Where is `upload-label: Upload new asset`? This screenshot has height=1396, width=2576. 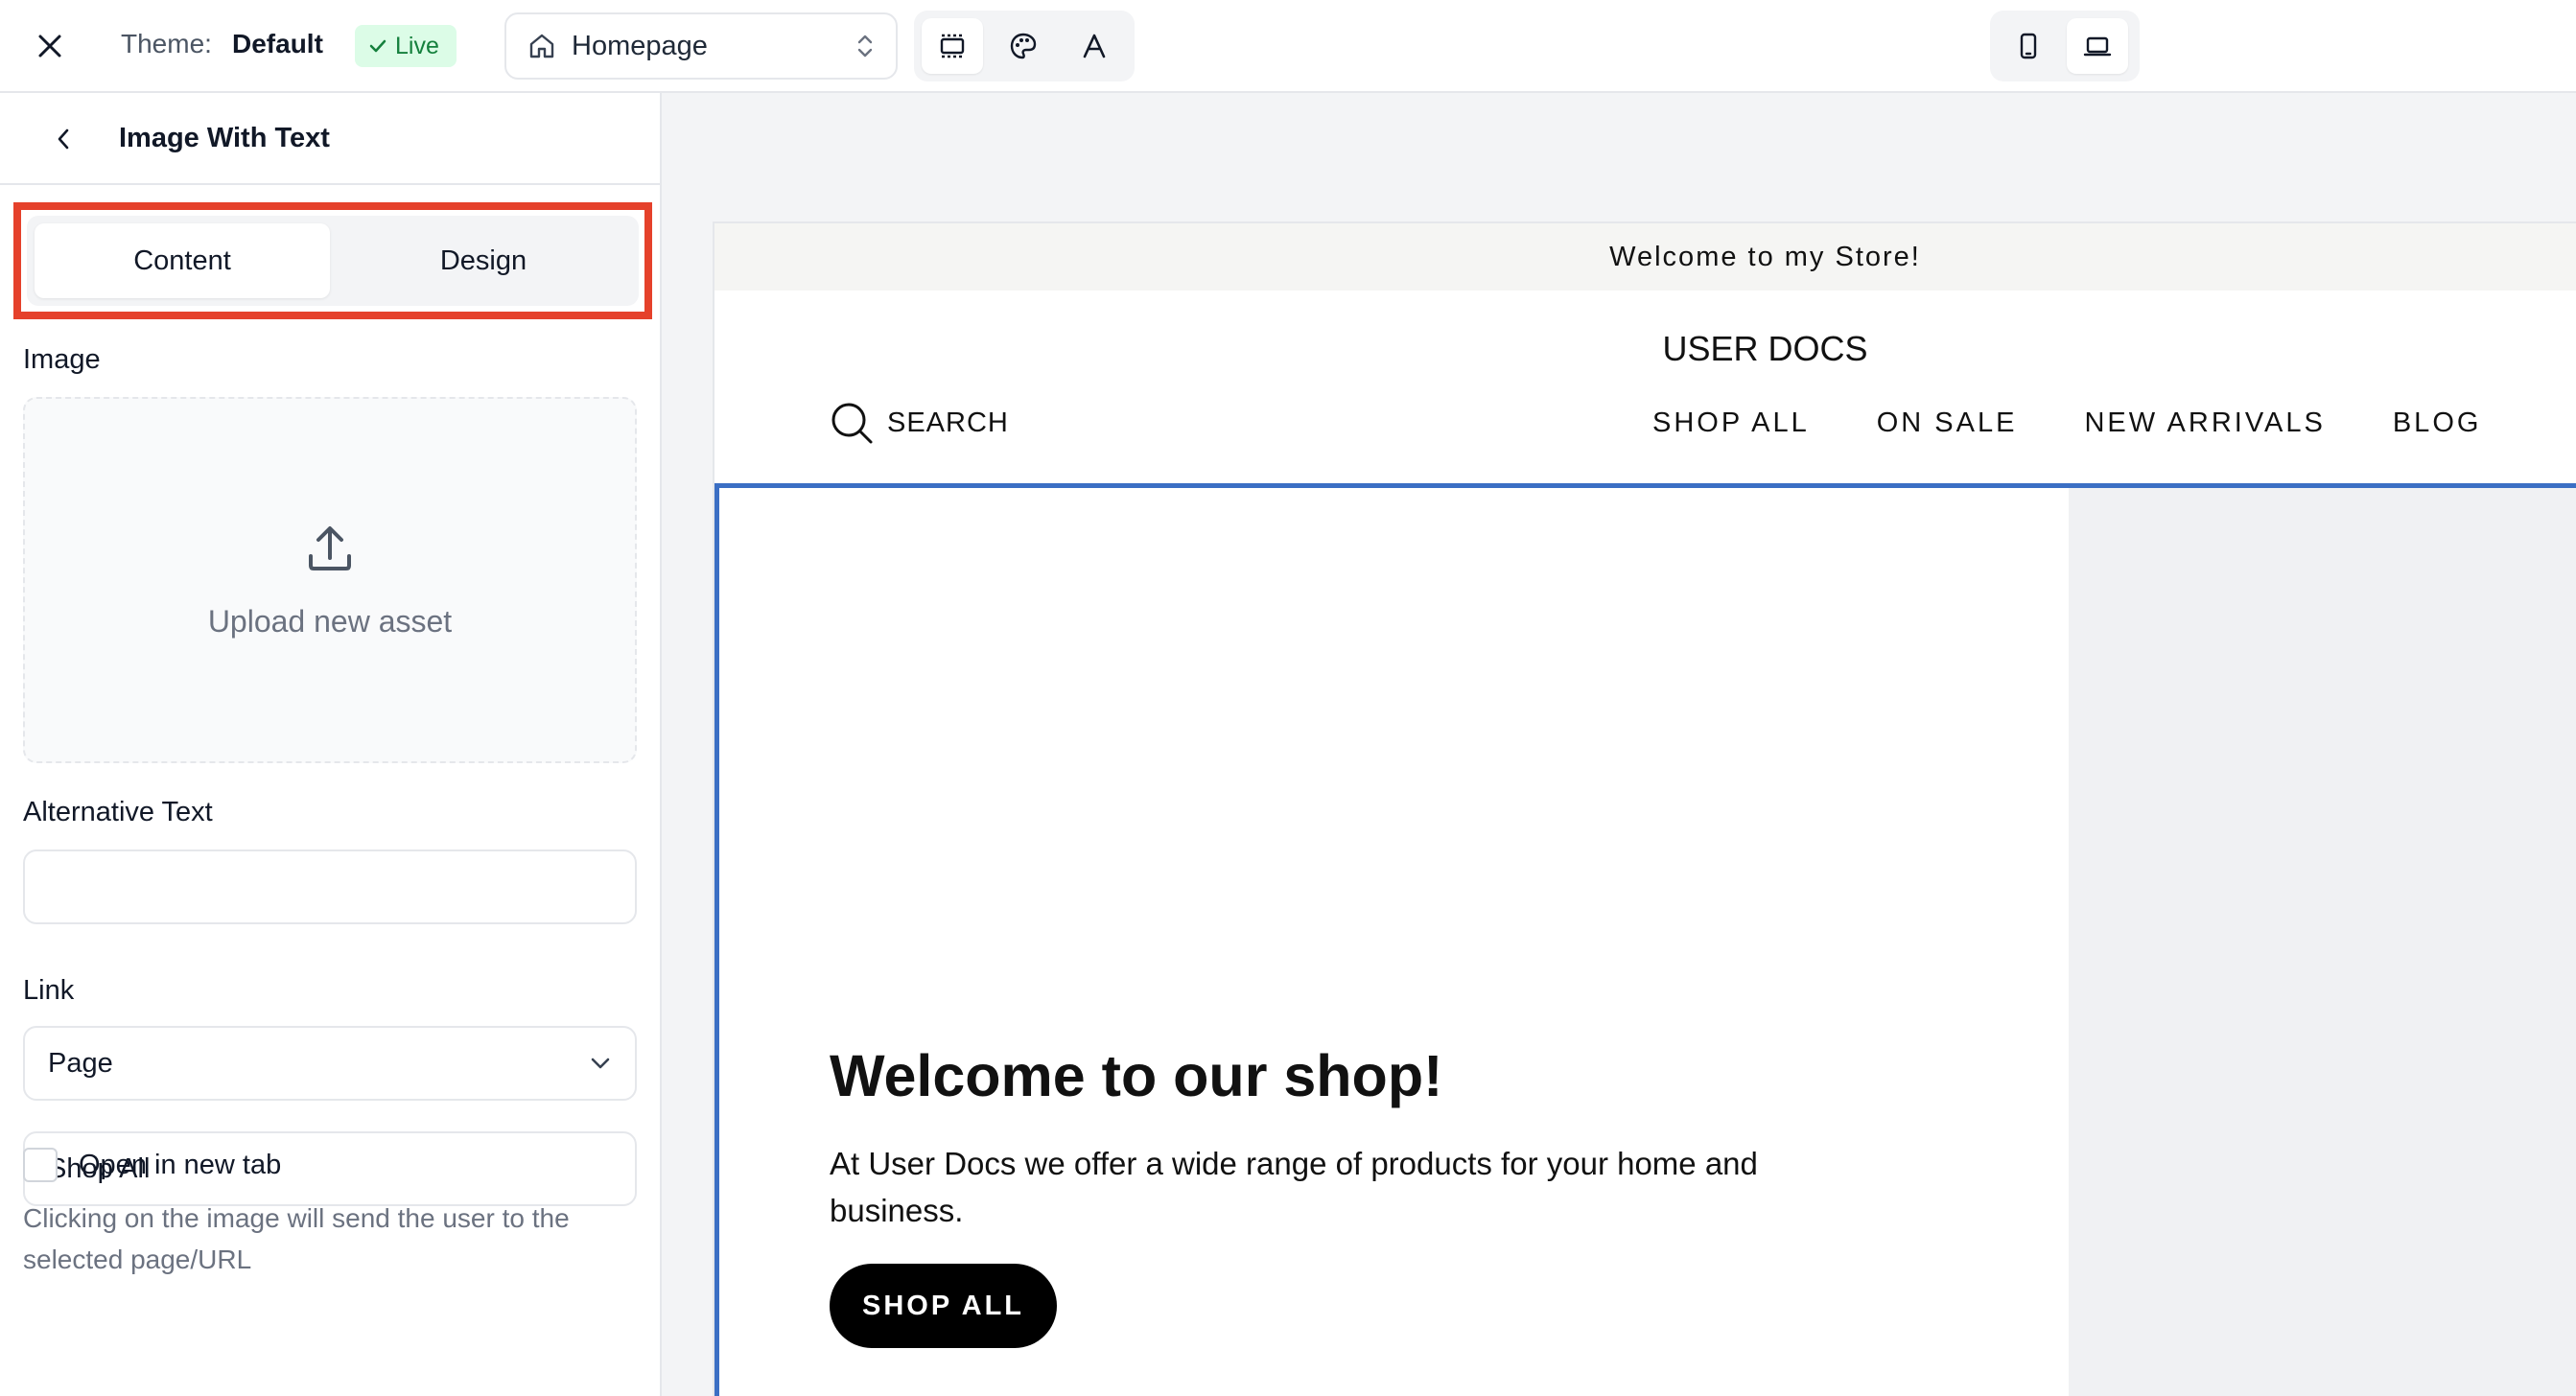 upload-label: Upload new asset is located at coordinates (330, 621).